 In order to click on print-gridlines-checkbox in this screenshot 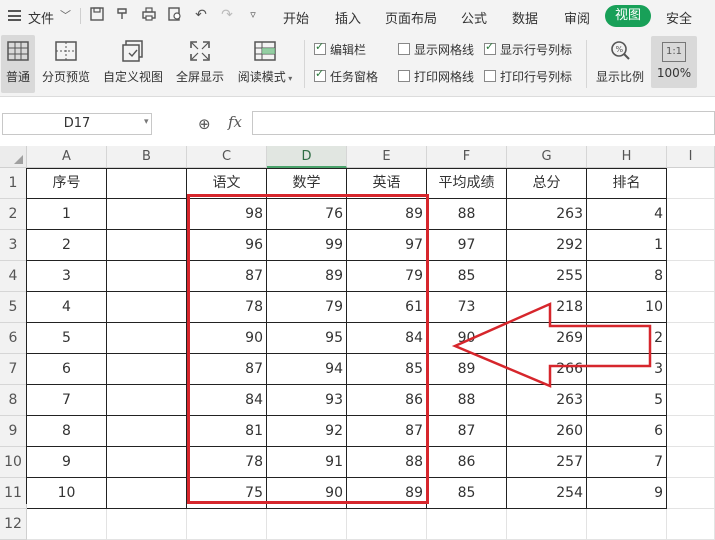, I will do `click(404, 76)`.